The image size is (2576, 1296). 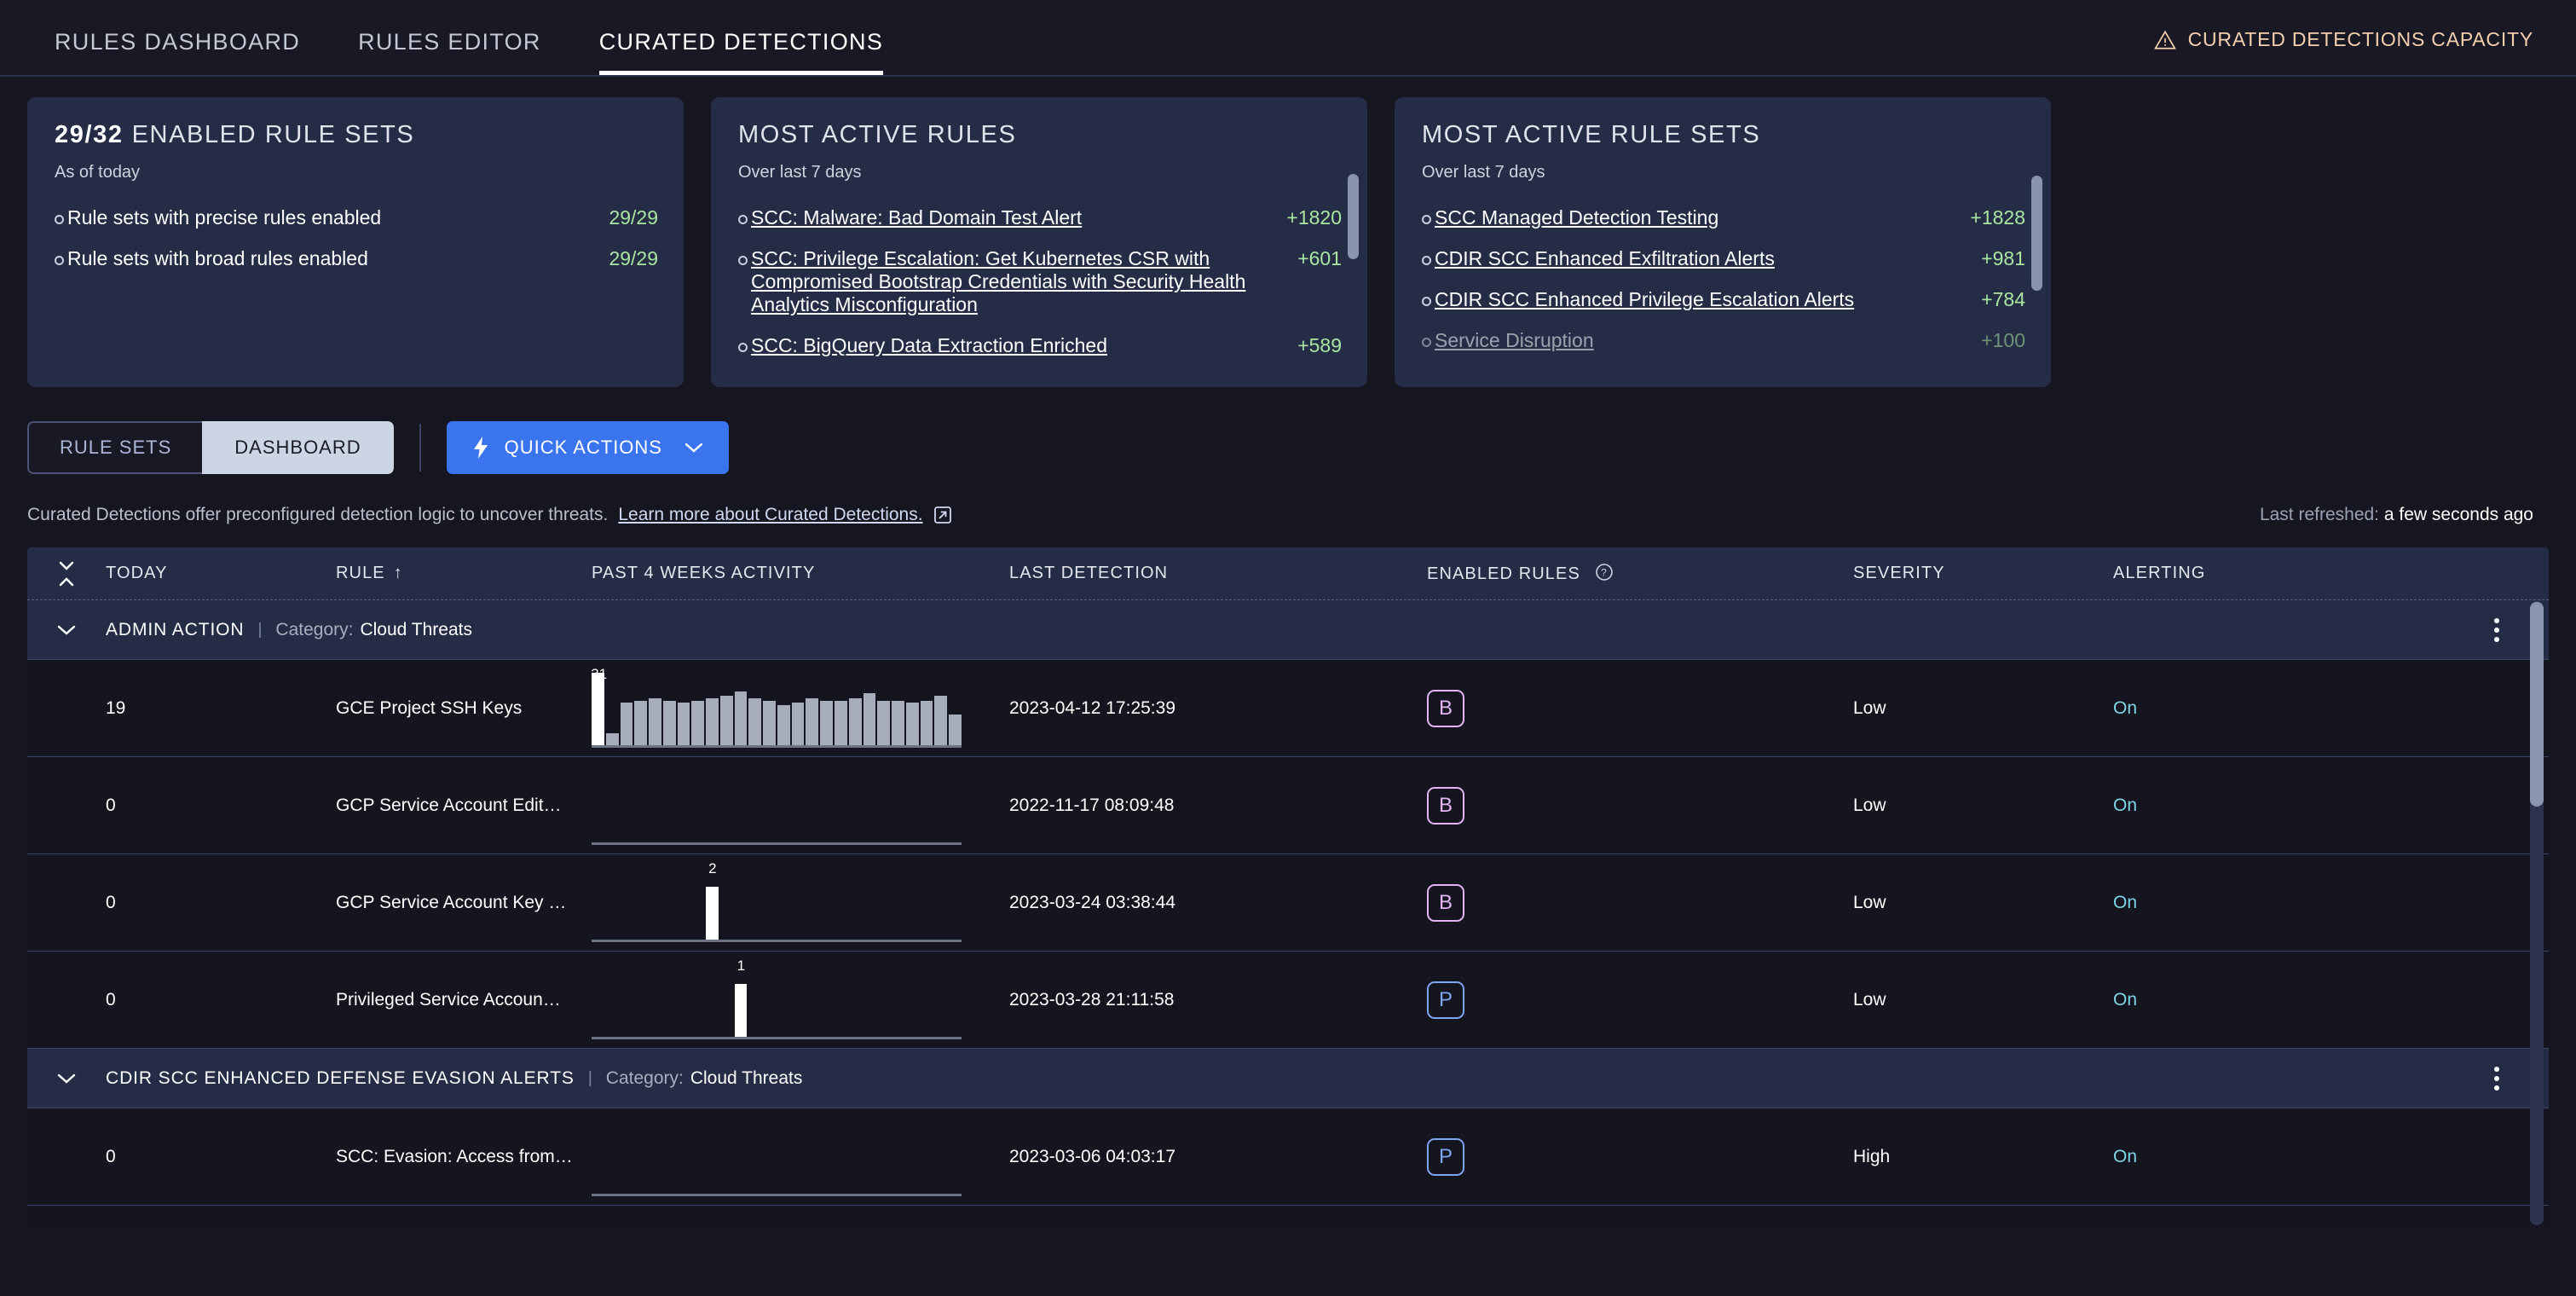 I want to click on column-header-enabled-rules: ENABLED RULES ?, so click(x=1640, y=574).